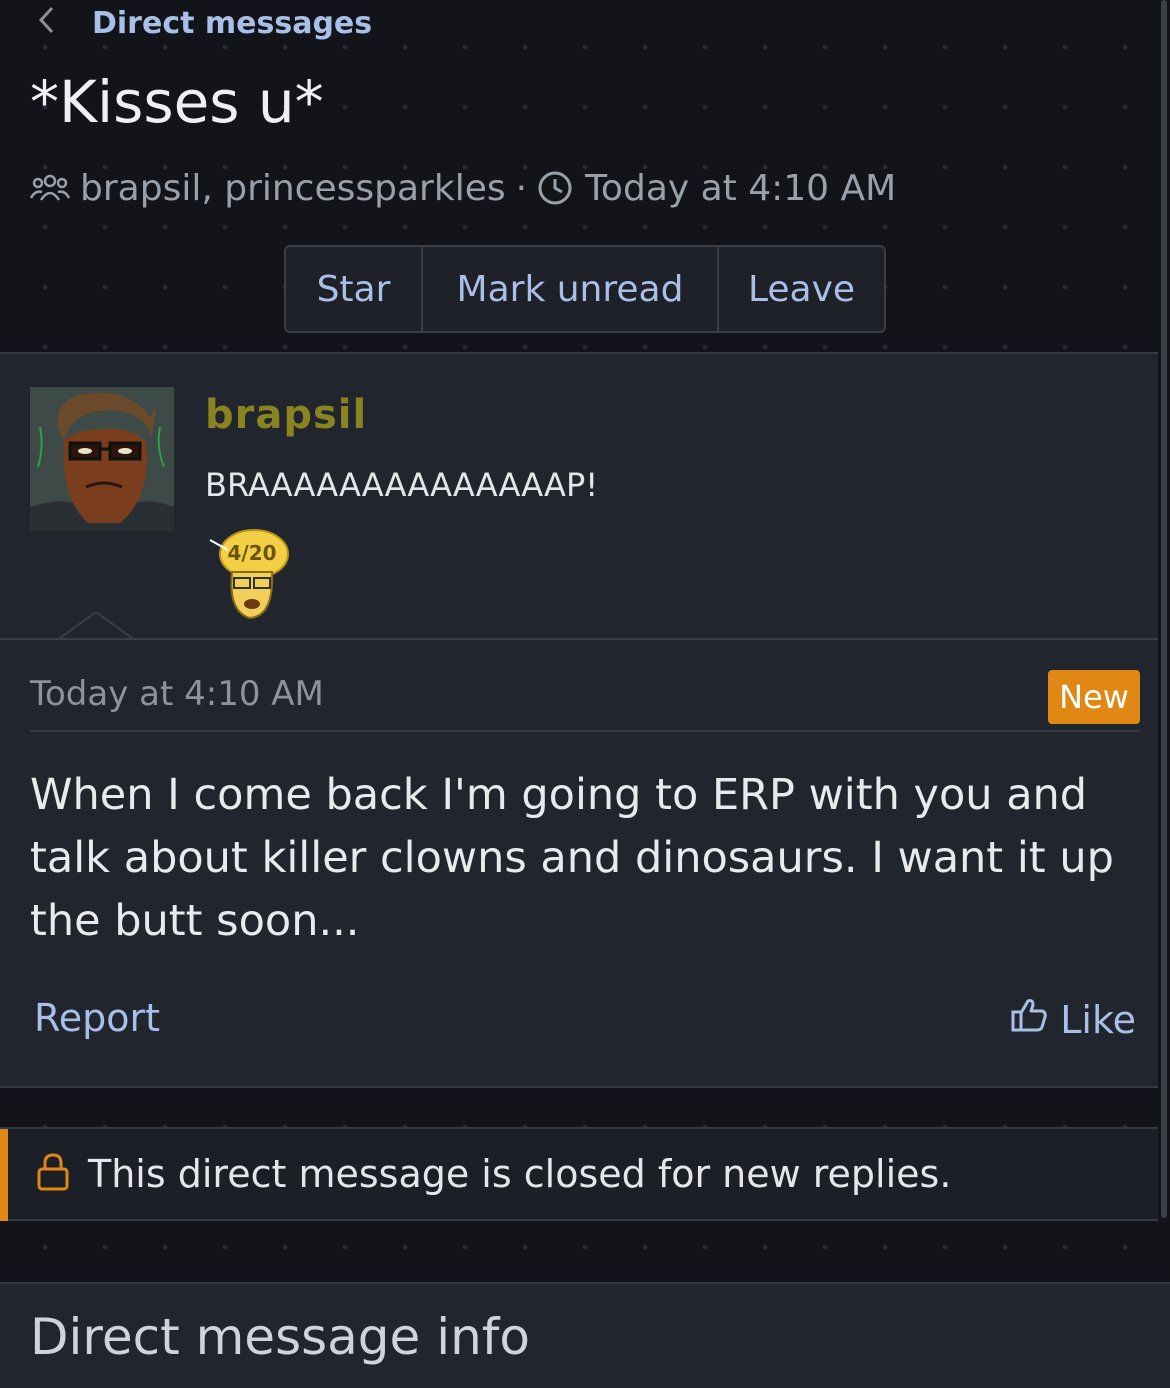 The height and width of the screenshot is (1388, 1170). What do you see at coordinates (585, 731) in the screenshot?
I see `divider` at bounding box center [585, 731].